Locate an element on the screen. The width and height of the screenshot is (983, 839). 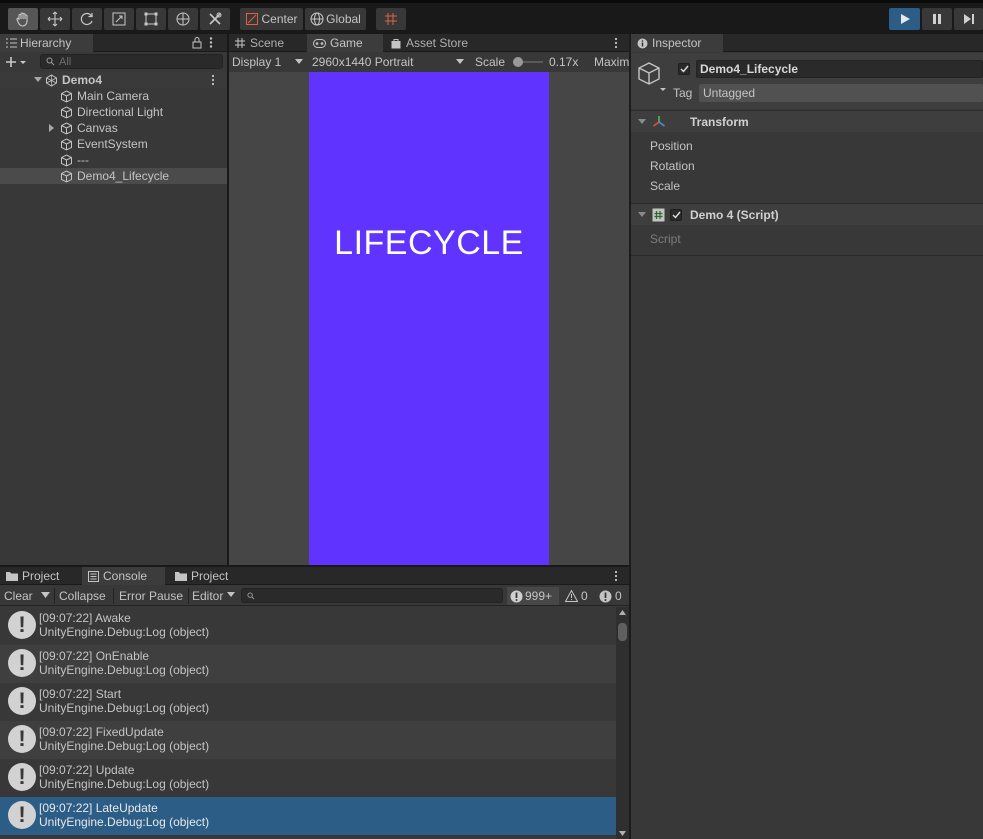
custom-tool-button is located at coordinates (215, 19).